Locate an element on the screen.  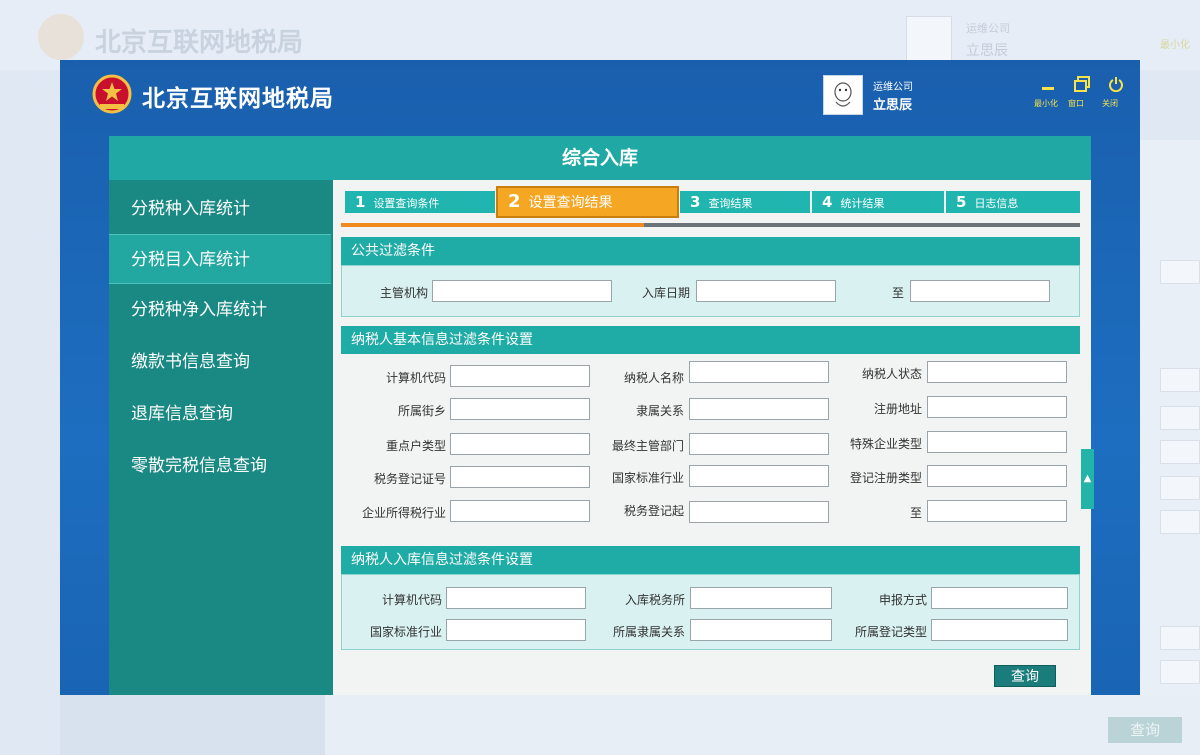
field-label: 所属街乡 is located at coordinates (421, 411).